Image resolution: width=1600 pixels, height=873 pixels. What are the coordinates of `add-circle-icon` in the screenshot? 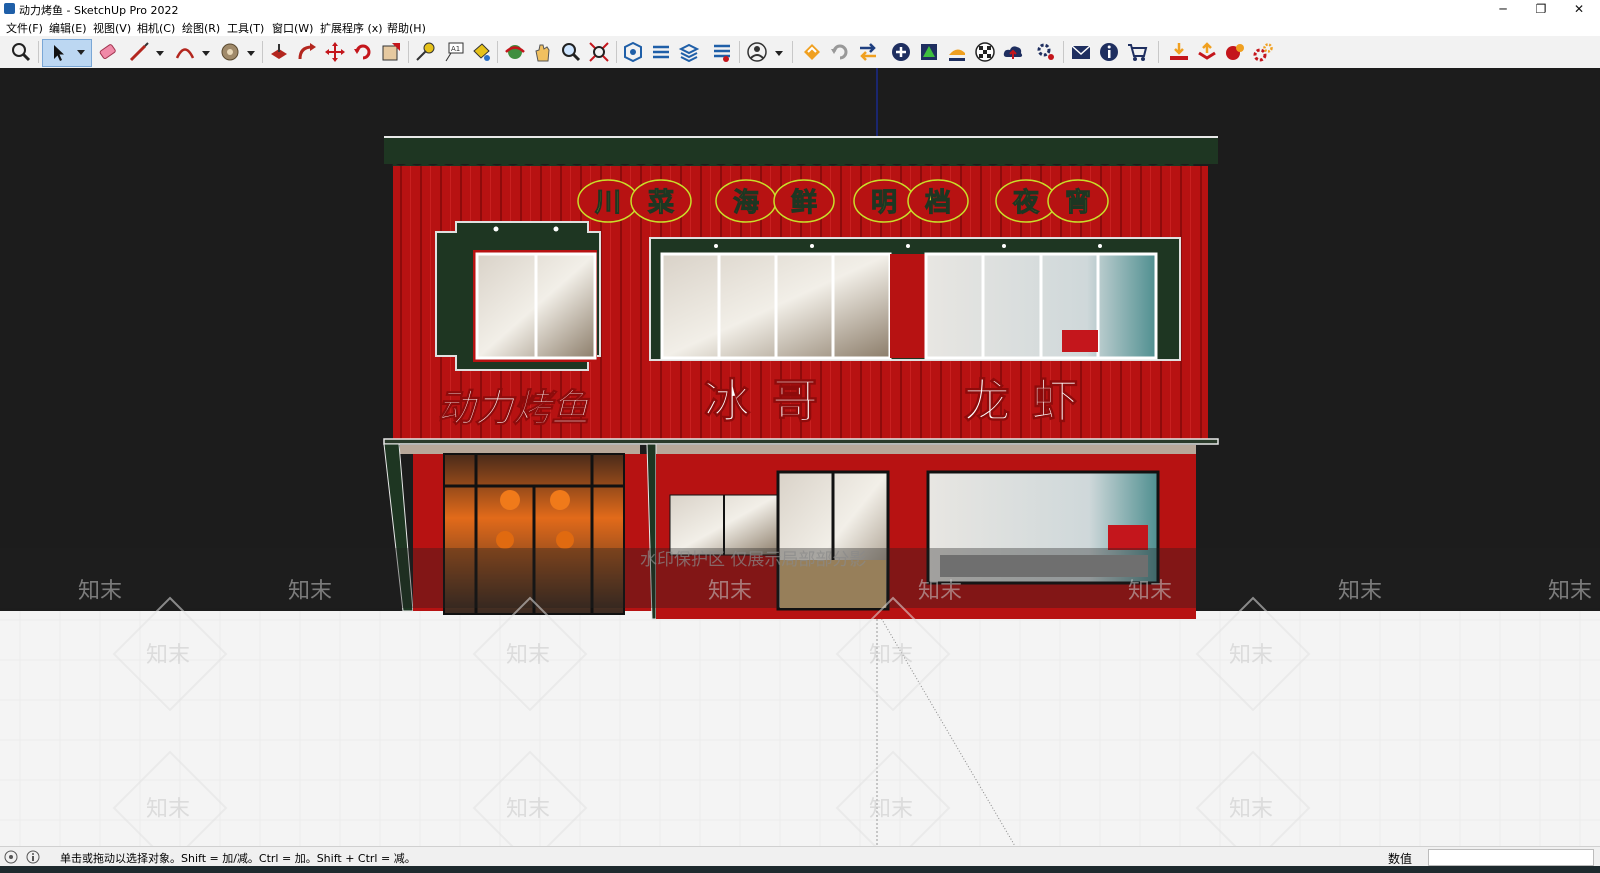 It's located at (901, 52).